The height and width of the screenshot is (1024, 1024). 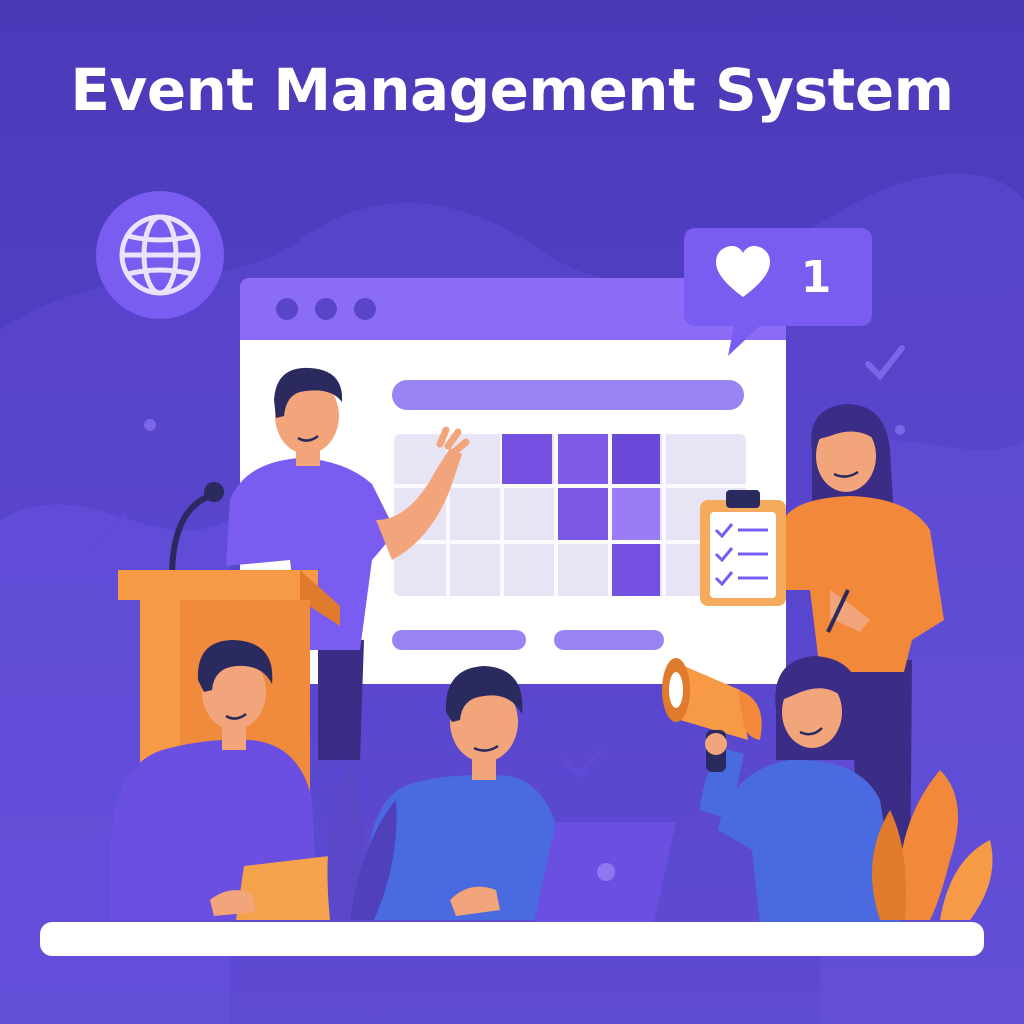 What do you see at coordinates (512, 90) in the screenshot?
I see `page-title: Event Management System` at bounding box center [512, 90].